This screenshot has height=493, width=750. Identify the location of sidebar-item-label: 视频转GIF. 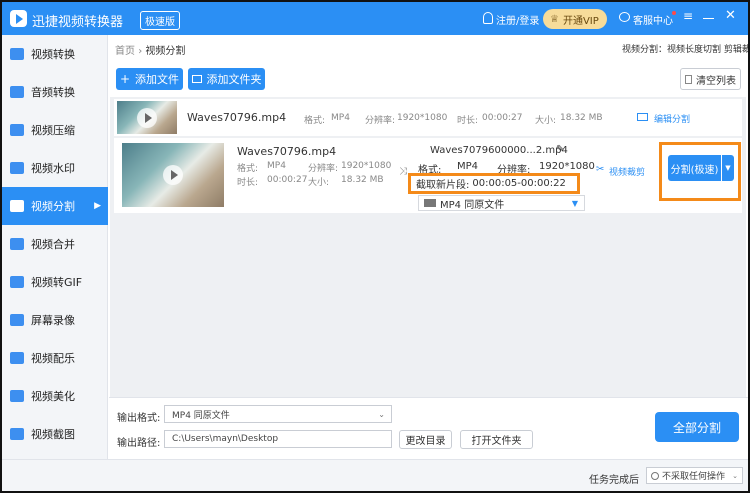
(57, 282).